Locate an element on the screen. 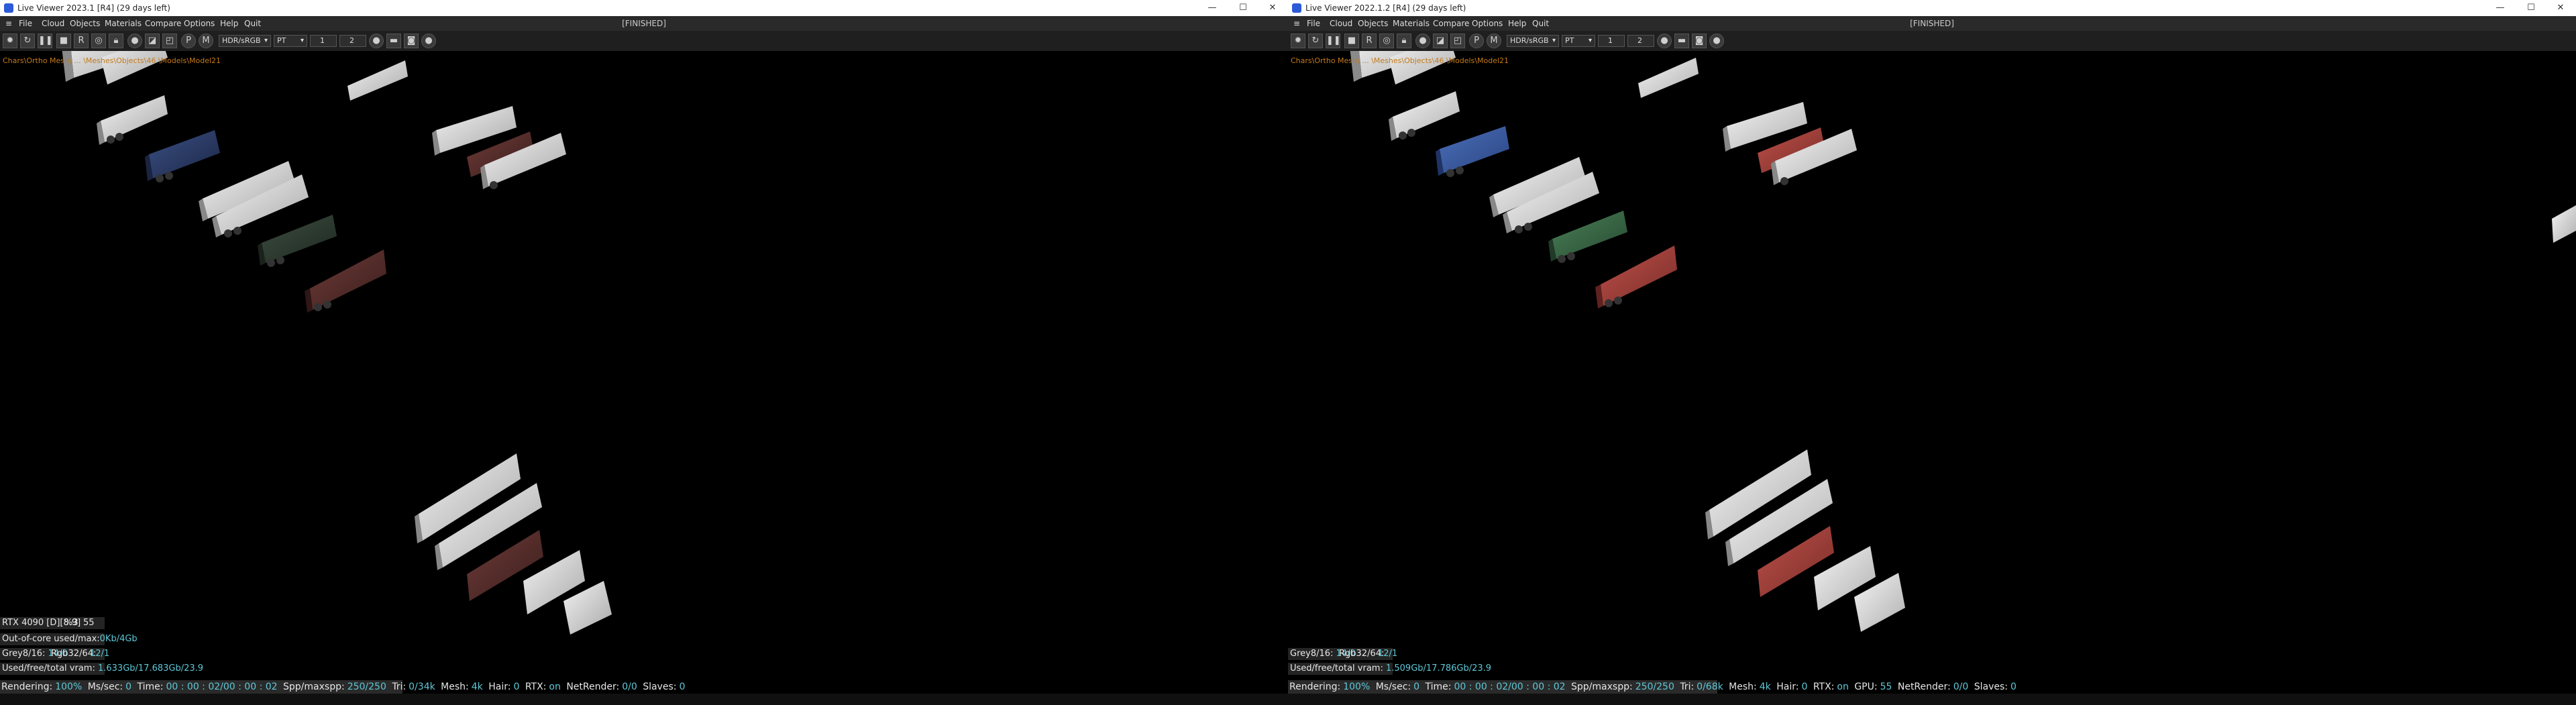  mesh-label: Mesh: is located at coordinates (455, 687).